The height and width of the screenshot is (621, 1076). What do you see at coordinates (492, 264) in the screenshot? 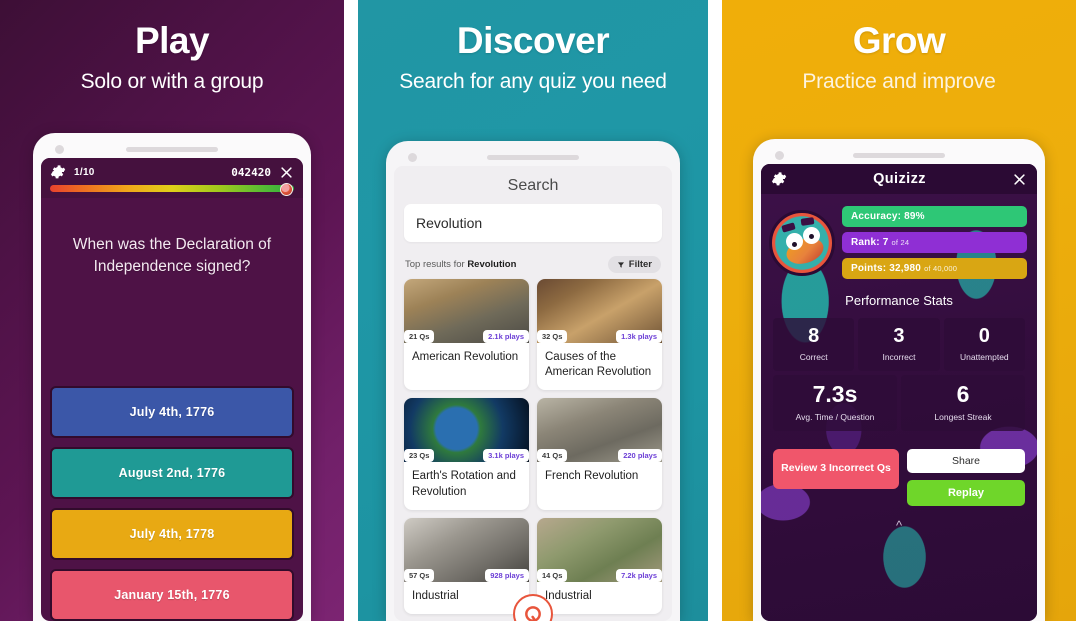
I see `results-label-term: Revolution` at bounding box center [492, 264].